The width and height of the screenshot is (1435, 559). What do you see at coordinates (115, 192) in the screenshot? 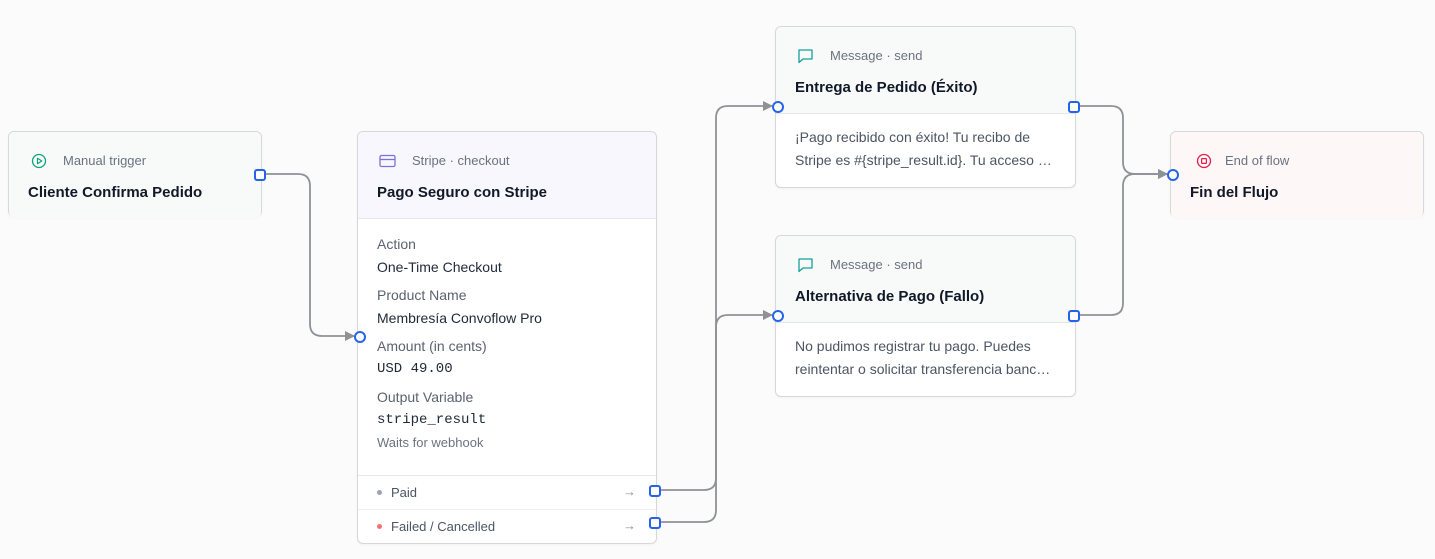
I see `node-title: Cliente Confirma Pedido` at bounding box center [115, 192].